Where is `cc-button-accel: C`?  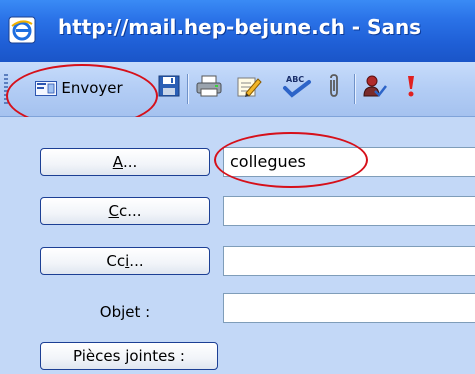 cc-button-accel: C is located at coordinates (113, 211).